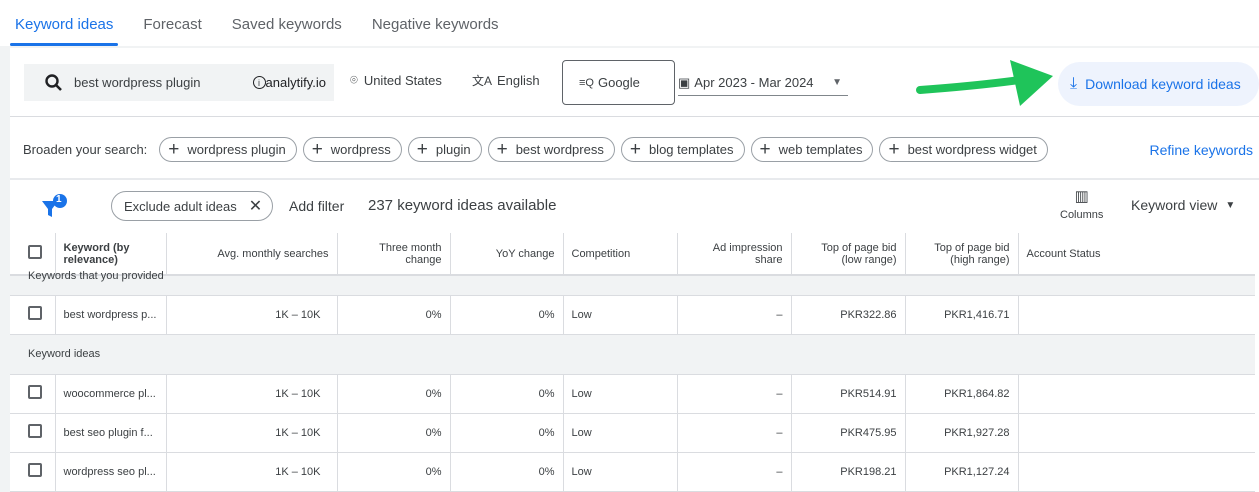  What do you see at coordinates (55, 206) in the screenshot?
I see `filter-button: 1` at bounding box center [55, 206].